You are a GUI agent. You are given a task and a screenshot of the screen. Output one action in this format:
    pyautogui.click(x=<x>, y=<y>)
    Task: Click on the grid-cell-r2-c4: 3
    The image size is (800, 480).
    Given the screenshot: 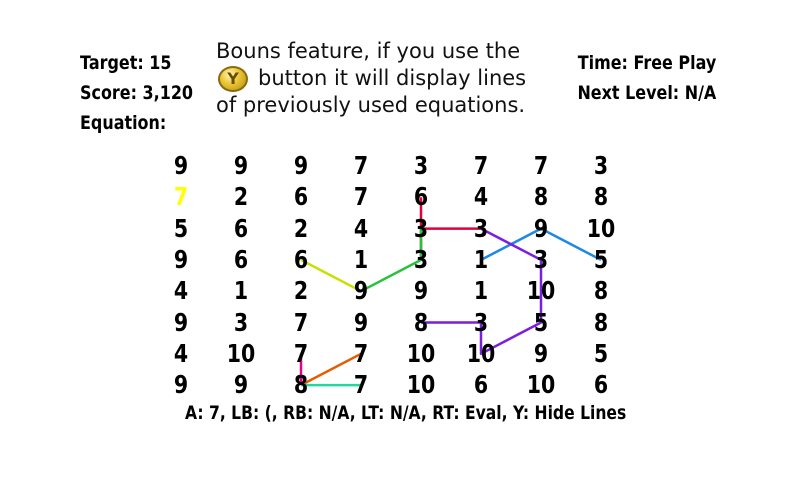 What is the action you would take?
    pyautogui.click(x=421, y=229)
    